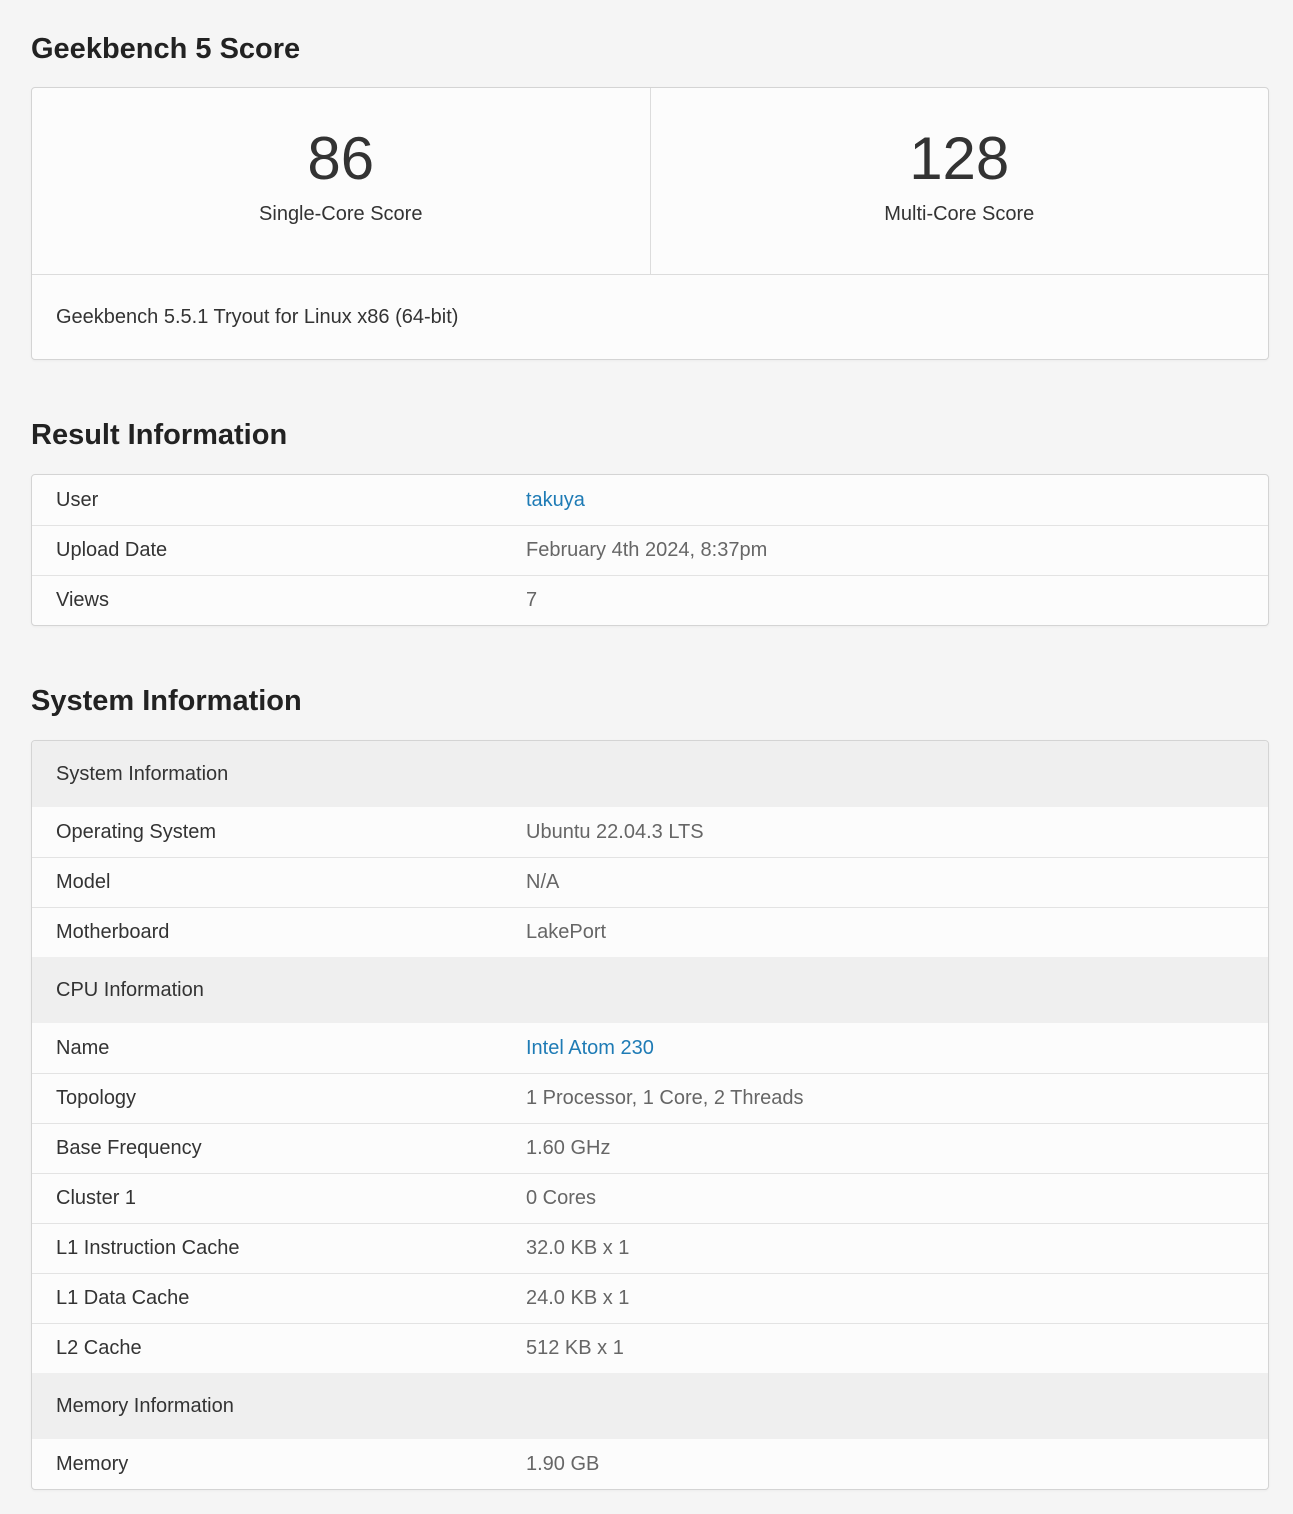  What do you see at coordinates (615, 831) in the screenshot?
I see `row-value: Ubuntu 22.04.3 LTS` at bounding box center [615, 831].